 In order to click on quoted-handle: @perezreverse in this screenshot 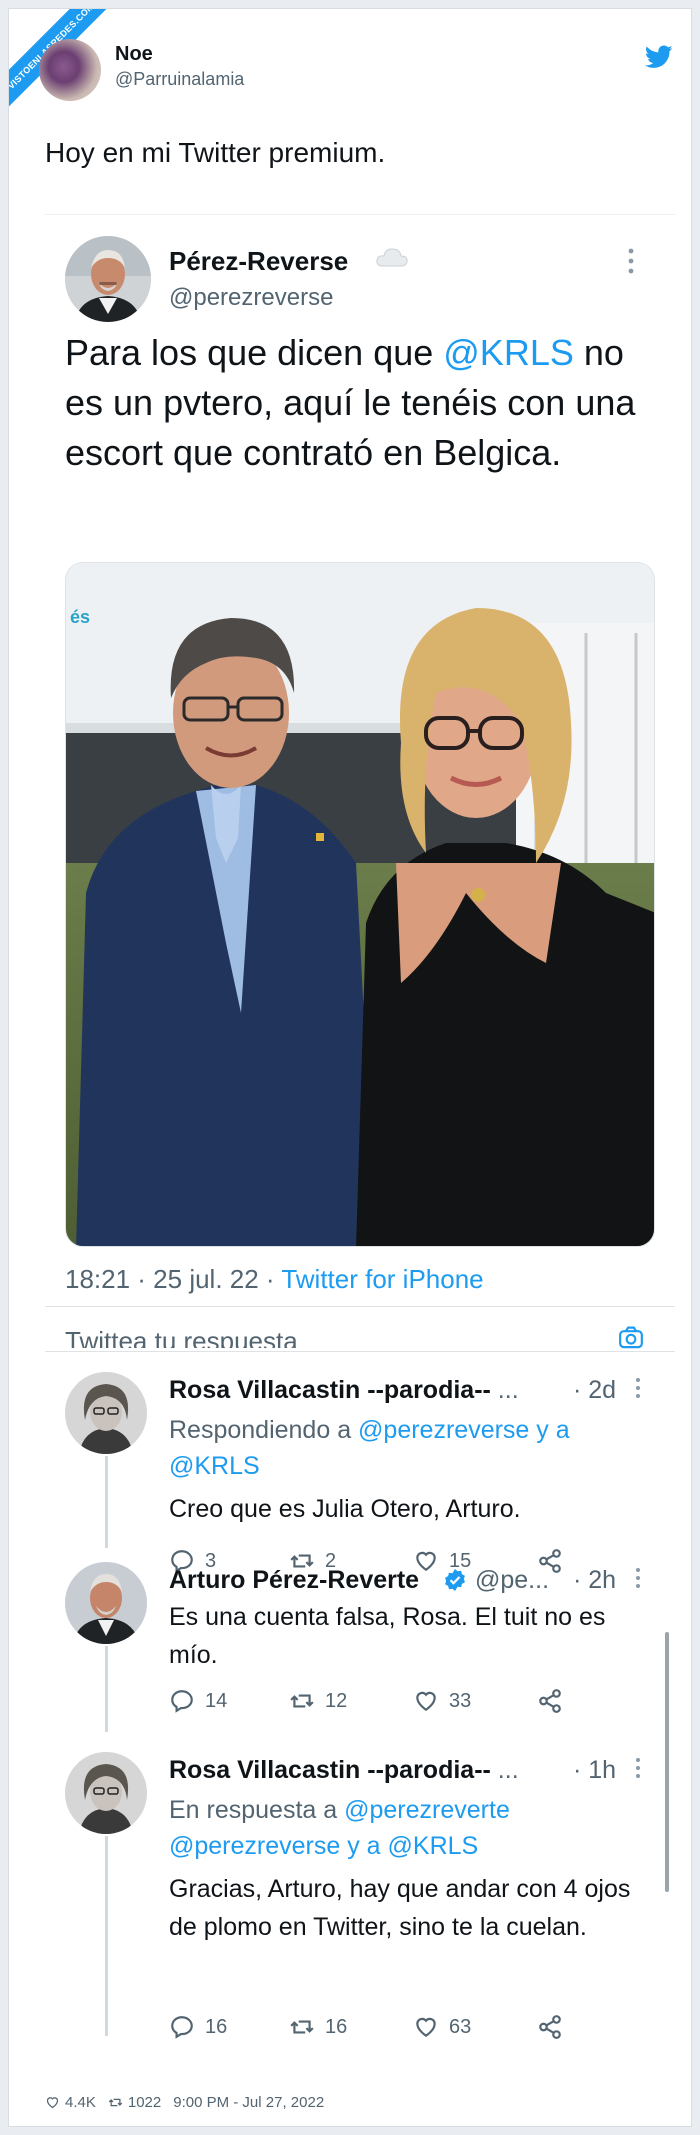, I will do `click(251, 298)`.